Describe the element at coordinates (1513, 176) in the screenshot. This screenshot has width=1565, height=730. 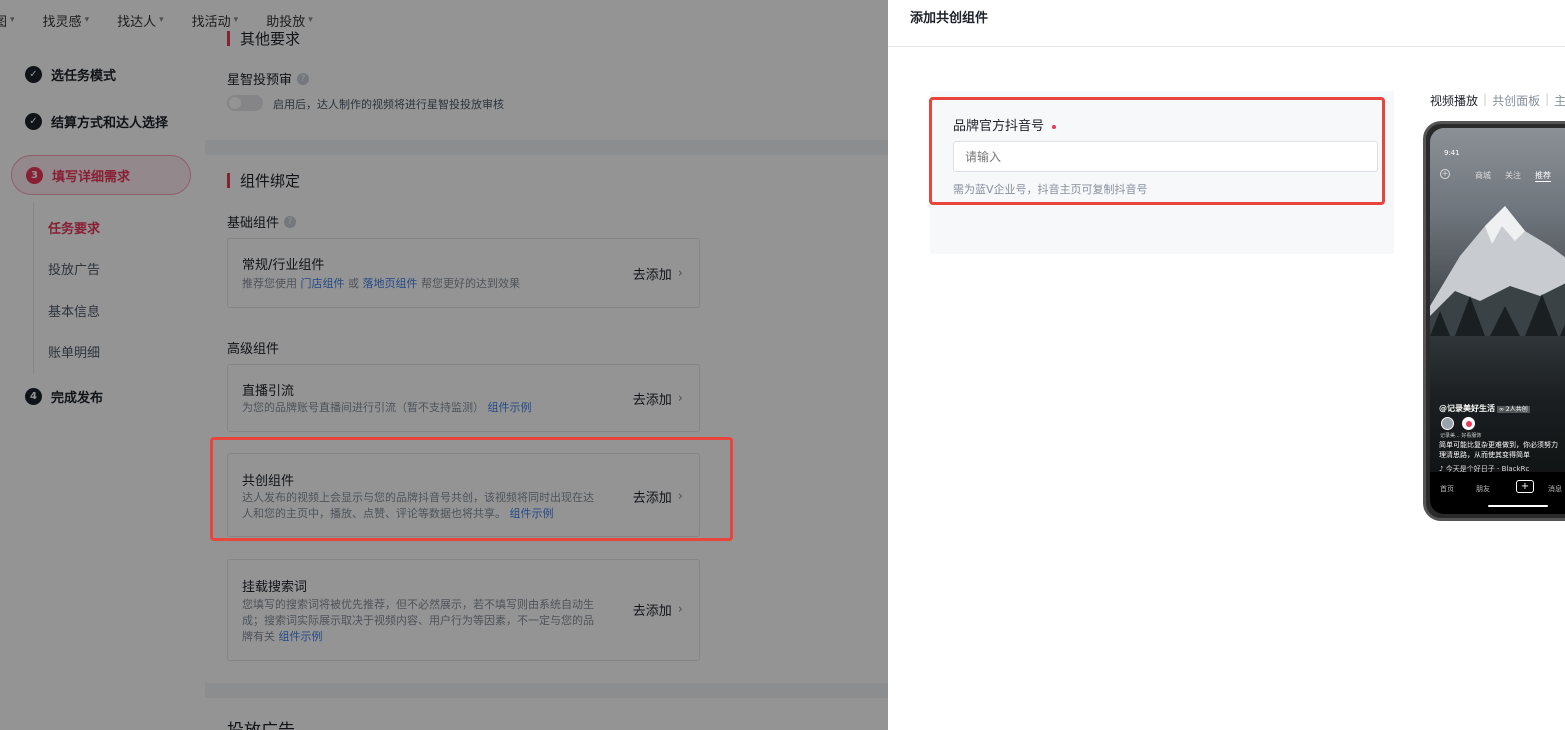
I see `phone-top-tabs: 商城 关注 推荐` at that location.